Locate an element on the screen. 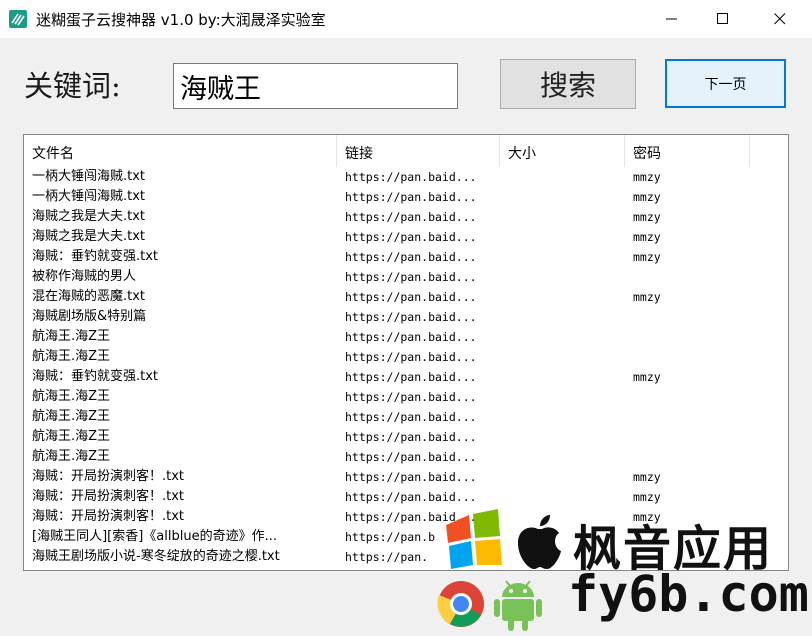 The height and width of the screenshot is (636, 812). cell-filename: 海贼王剧场版小说-寒冬绽放的奇迹之樱.txt is located at coordinates (156, 556).